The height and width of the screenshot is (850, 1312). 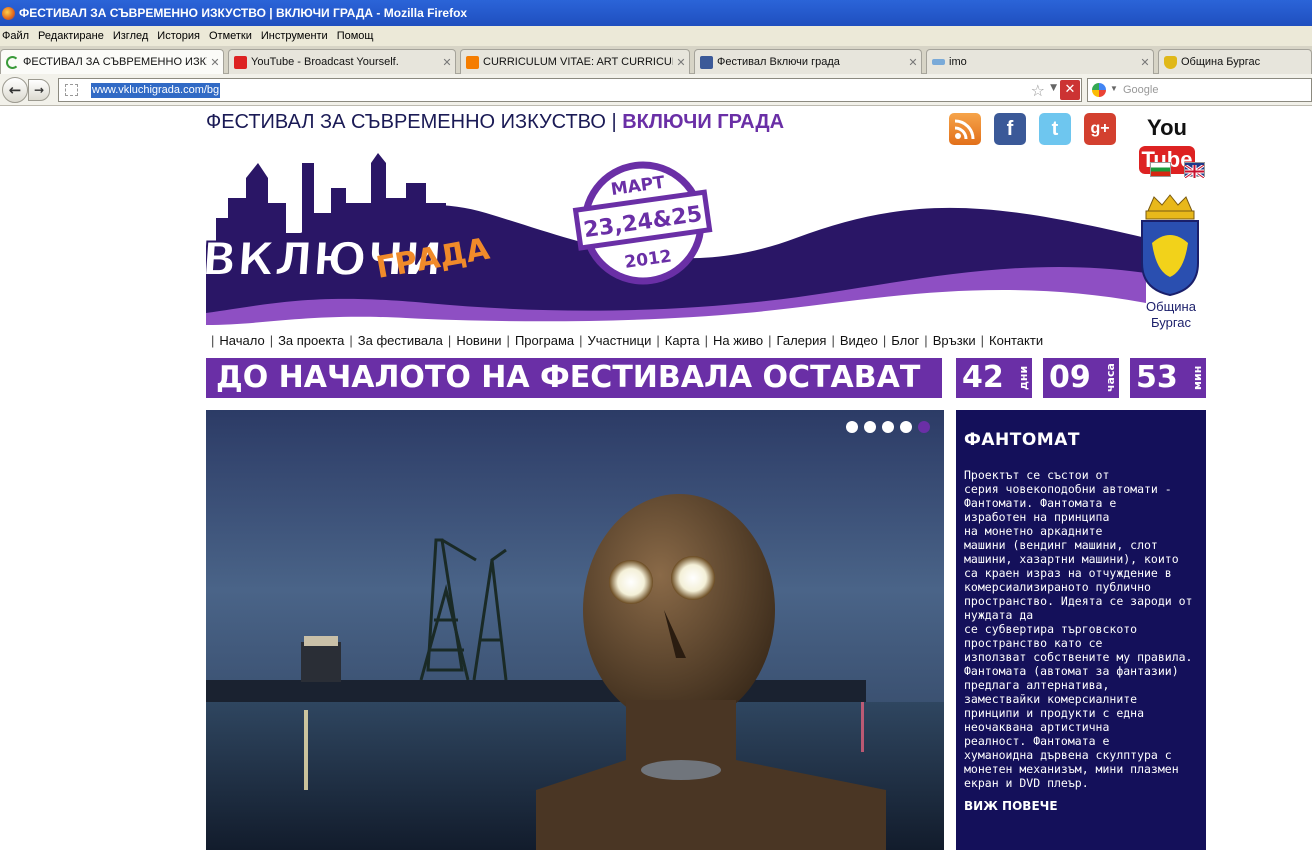 What do you see at coordinates (311, 341) in the screenshot?
I see `nav-item-project: За проекта` at bounding box center [311, 341].